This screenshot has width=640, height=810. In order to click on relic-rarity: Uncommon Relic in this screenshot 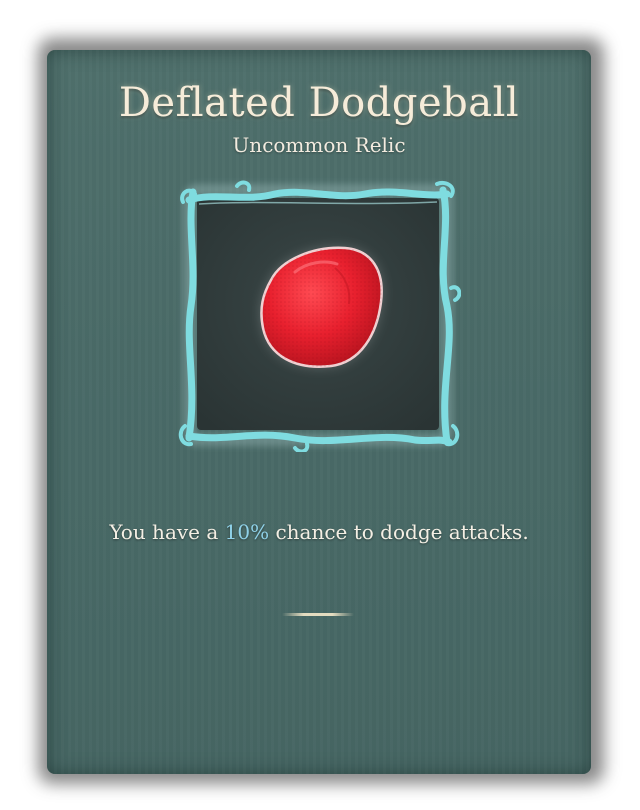, I will do `click(319, 145)`.